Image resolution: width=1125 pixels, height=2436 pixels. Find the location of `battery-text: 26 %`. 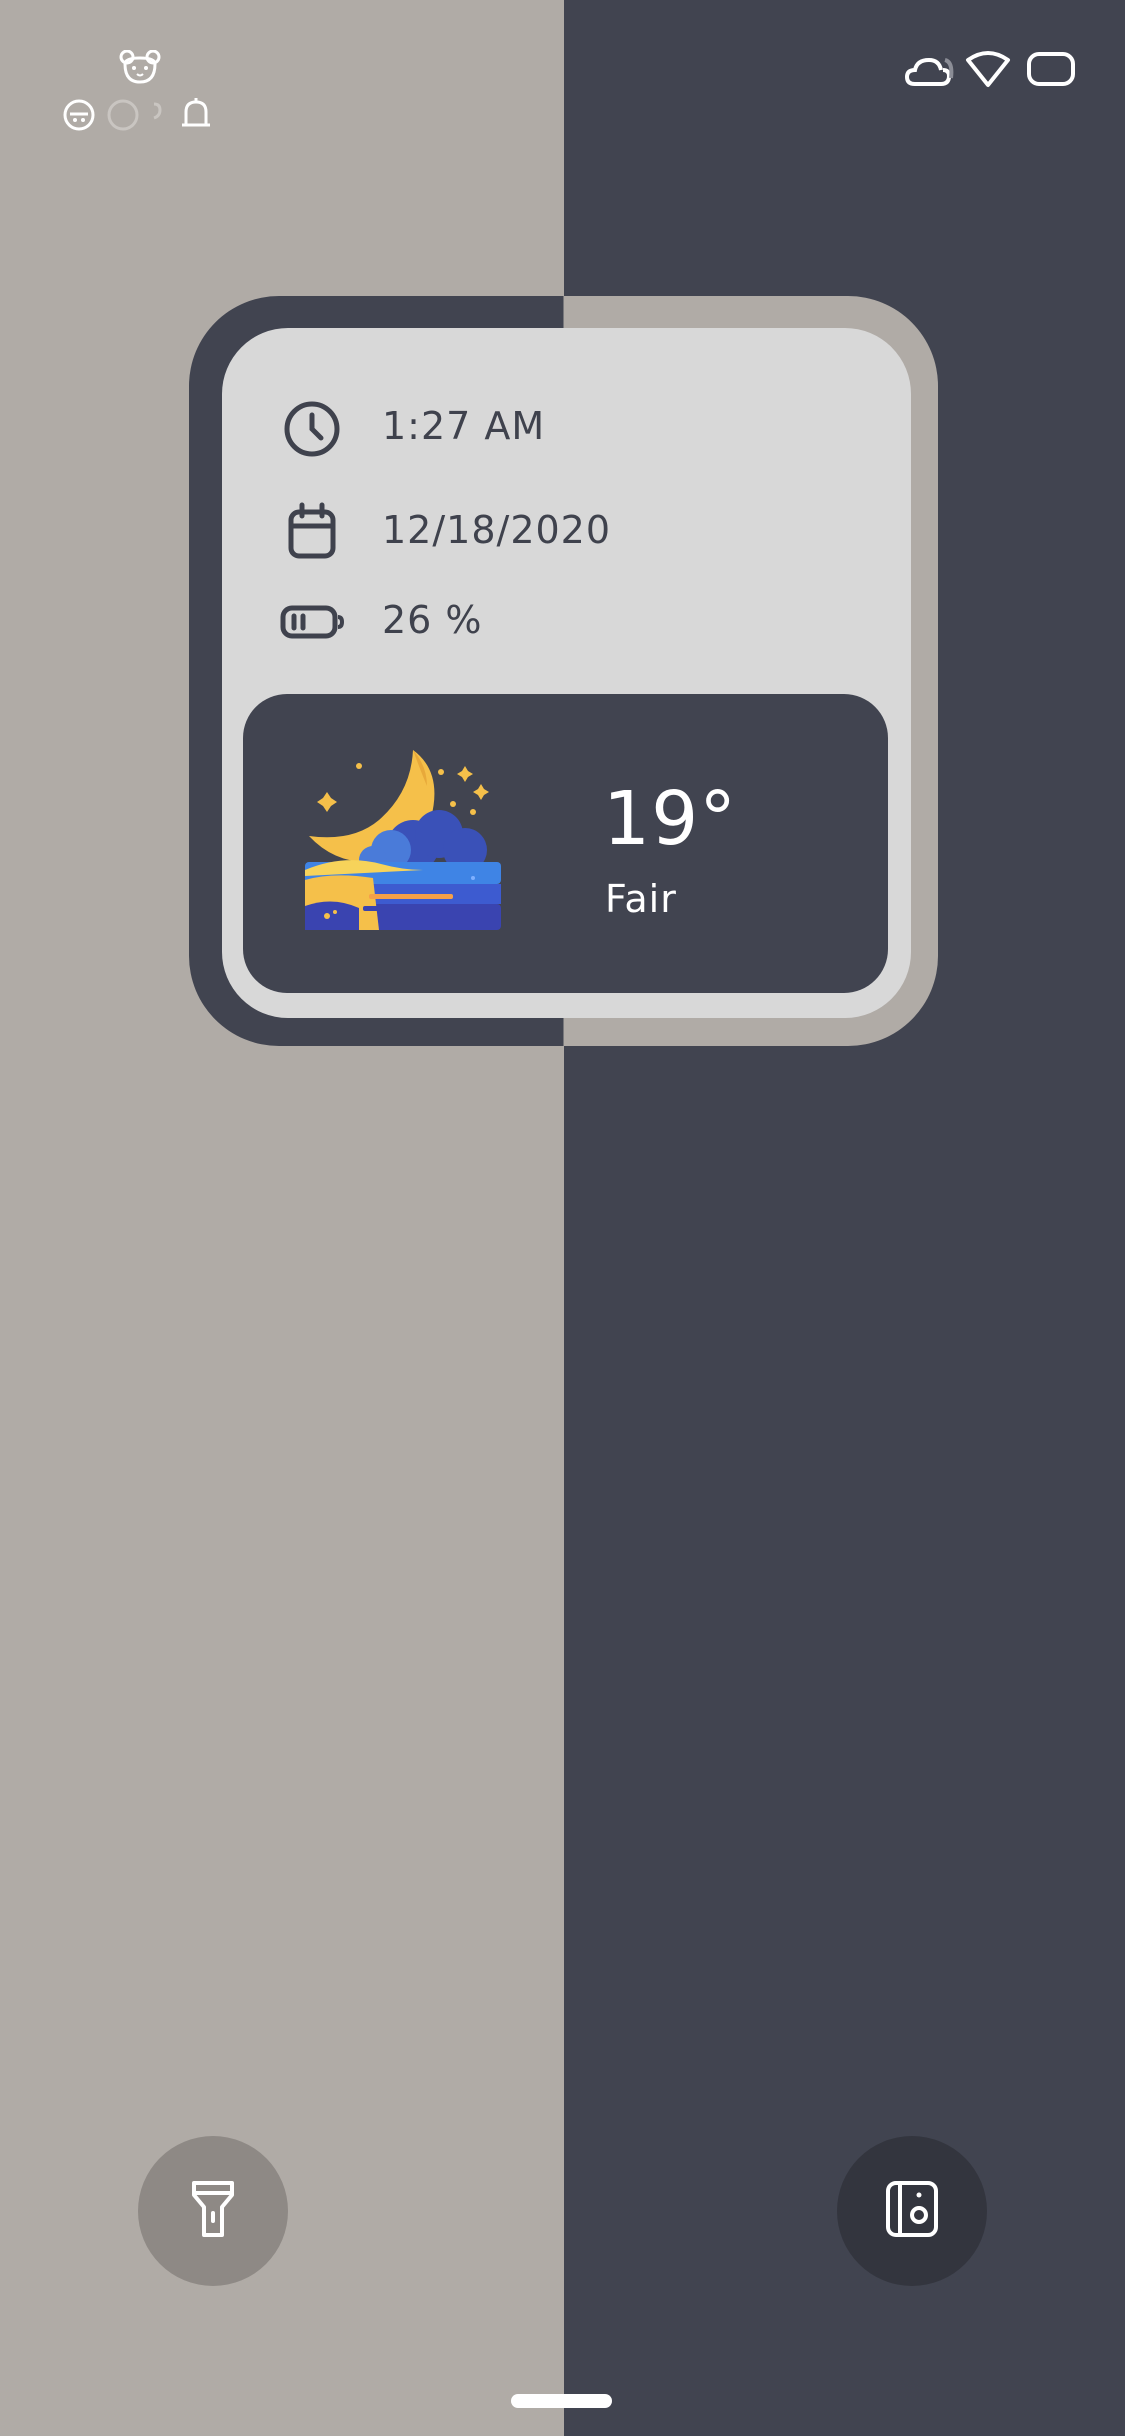

battery-text: 26 % is located at coordinates (432, 620).